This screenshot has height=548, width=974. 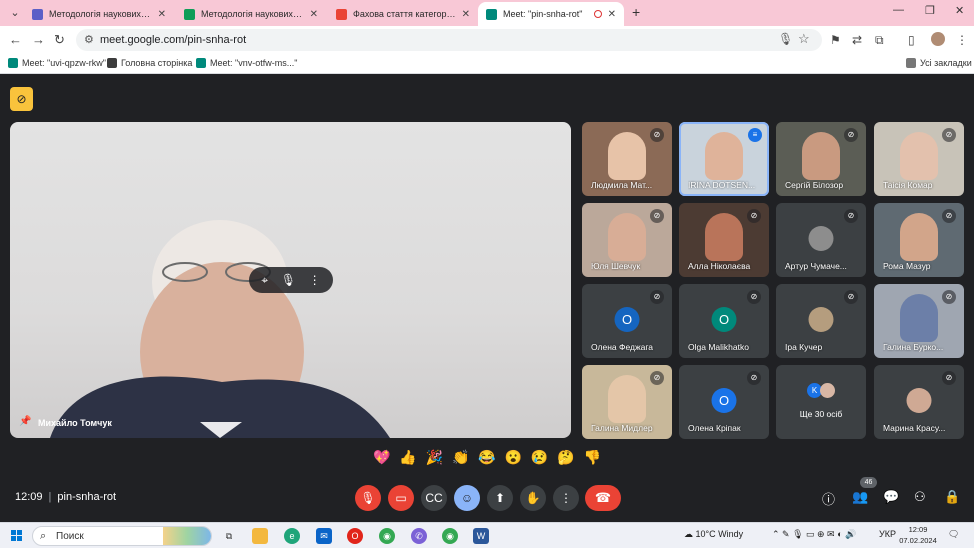 I want to click on host-controls-icon: 🔒, so click(x=952, y=497).